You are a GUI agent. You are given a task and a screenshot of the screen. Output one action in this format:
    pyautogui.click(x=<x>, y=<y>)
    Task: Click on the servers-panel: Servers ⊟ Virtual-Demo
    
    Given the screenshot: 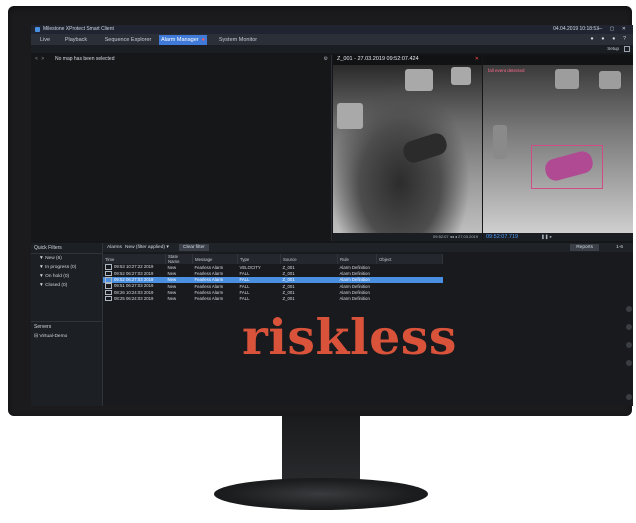 What is the action you would take?
    pyautogui.click(x=66, y=331)
    